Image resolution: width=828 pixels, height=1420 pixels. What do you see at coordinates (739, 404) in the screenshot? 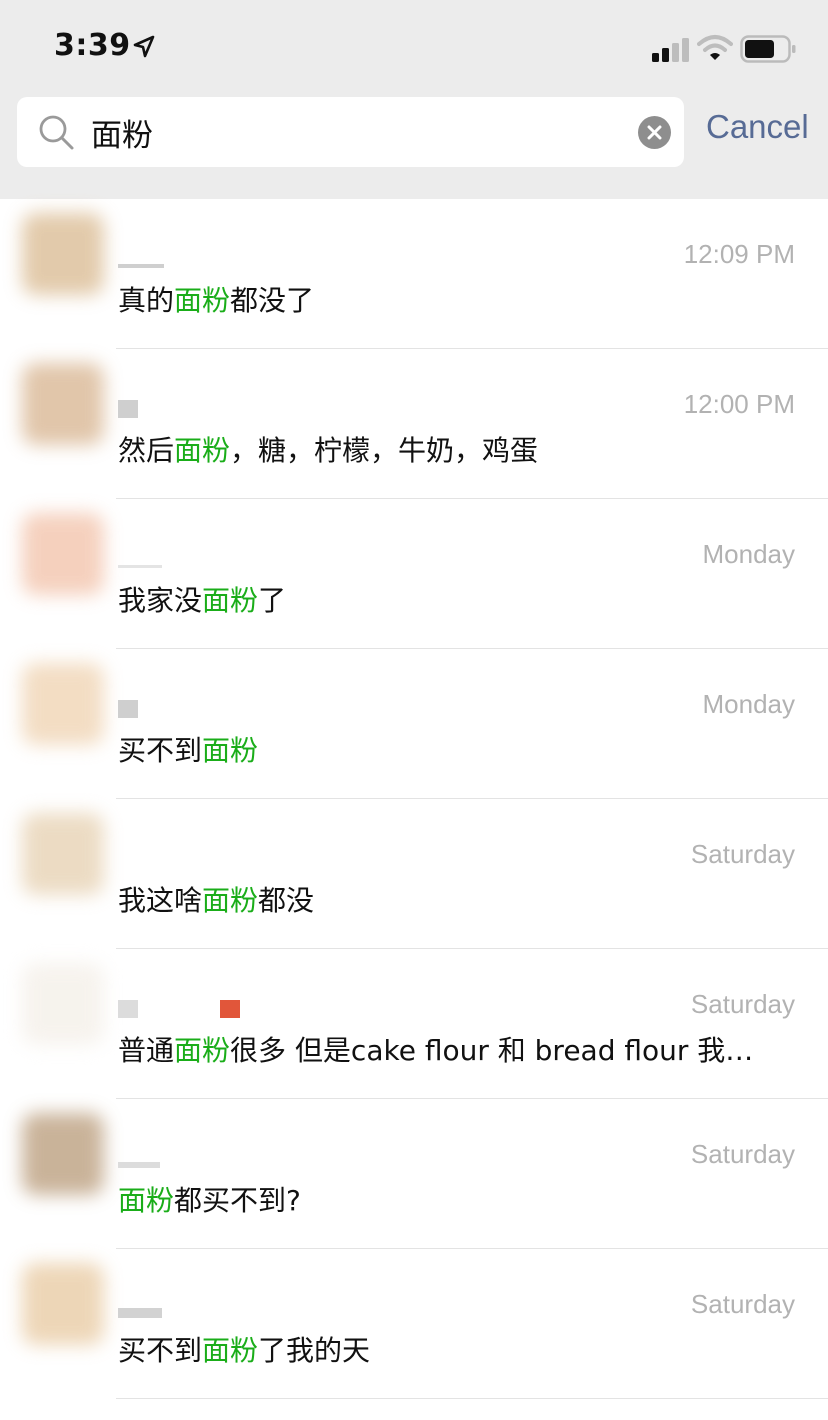
I see `result-timestamp: 12:00 PM` at bounding box center [739, 404].